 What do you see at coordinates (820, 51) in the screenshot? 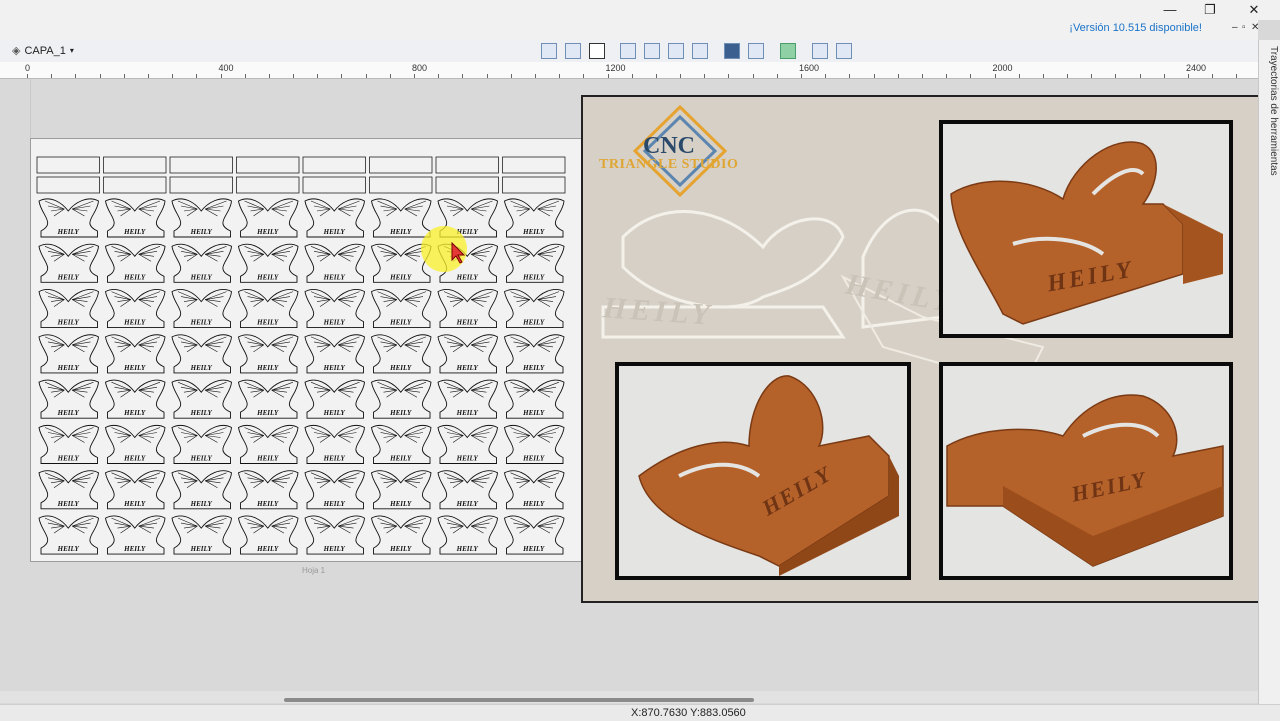
I see `layout-icon` at bounding box center [820, 51].